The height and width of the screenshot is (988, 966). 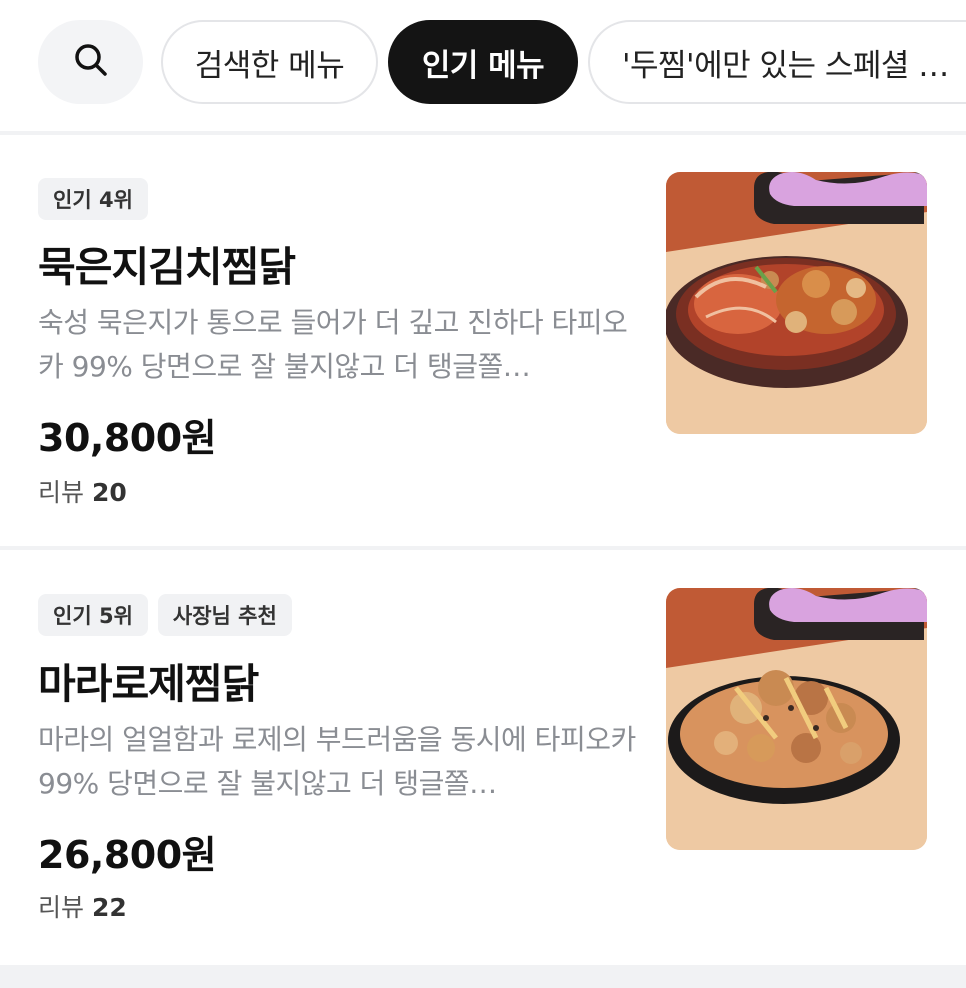 I want to click on rank-badge: 인기 4위, so click(x=93, y=199).